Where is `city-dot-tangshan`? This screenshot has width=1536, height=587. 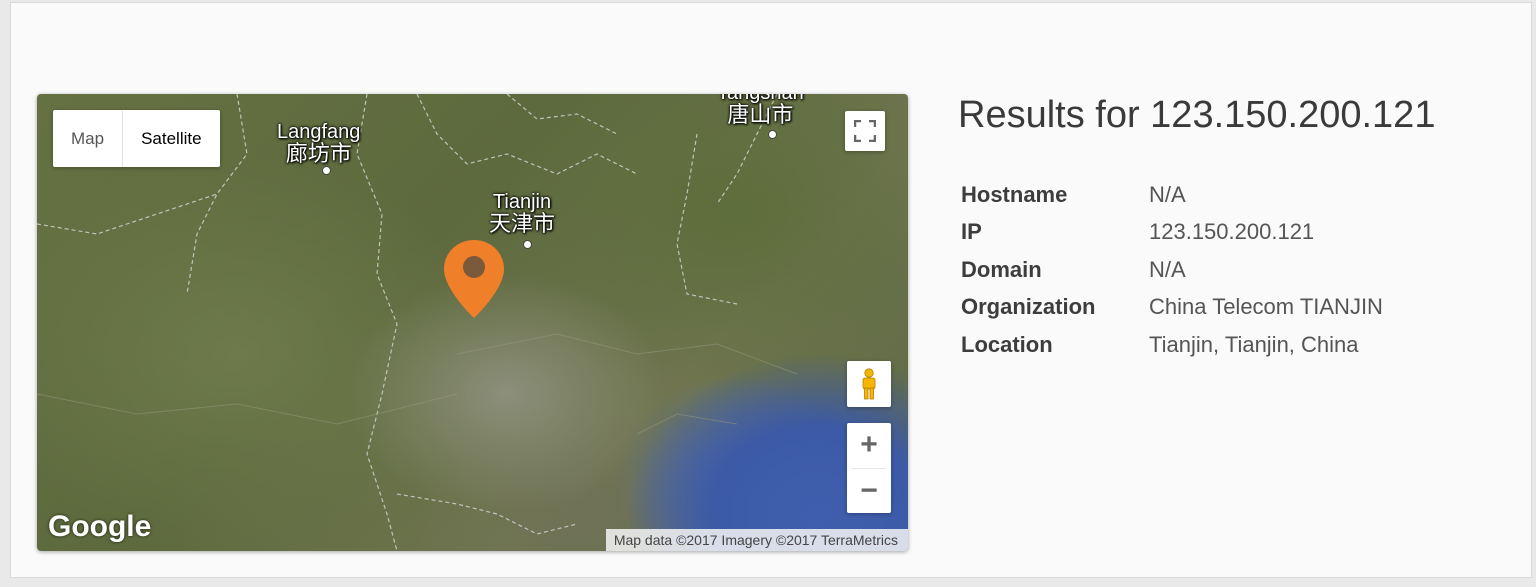 city-dot-tangshan is located at coordinates (772, 134).